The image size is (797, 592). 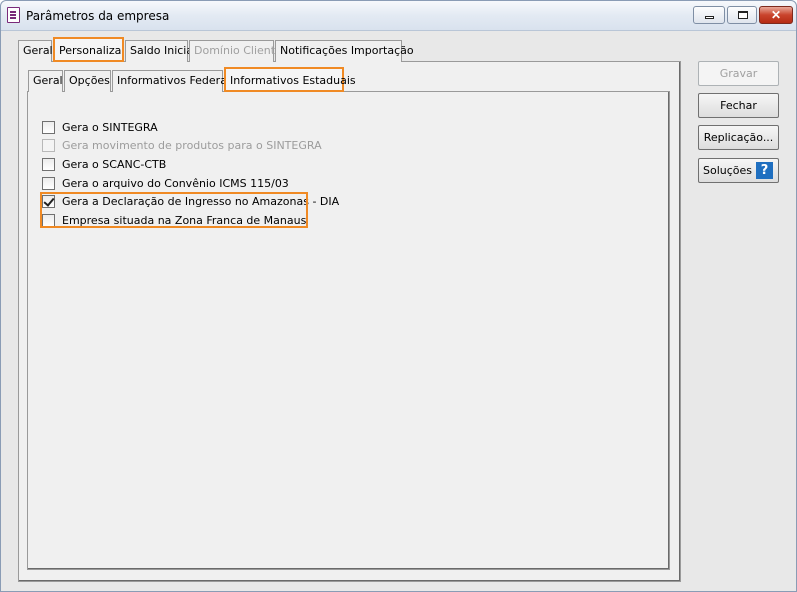 I want to click on tab-geral: Geral, so click(x=35, y=51).